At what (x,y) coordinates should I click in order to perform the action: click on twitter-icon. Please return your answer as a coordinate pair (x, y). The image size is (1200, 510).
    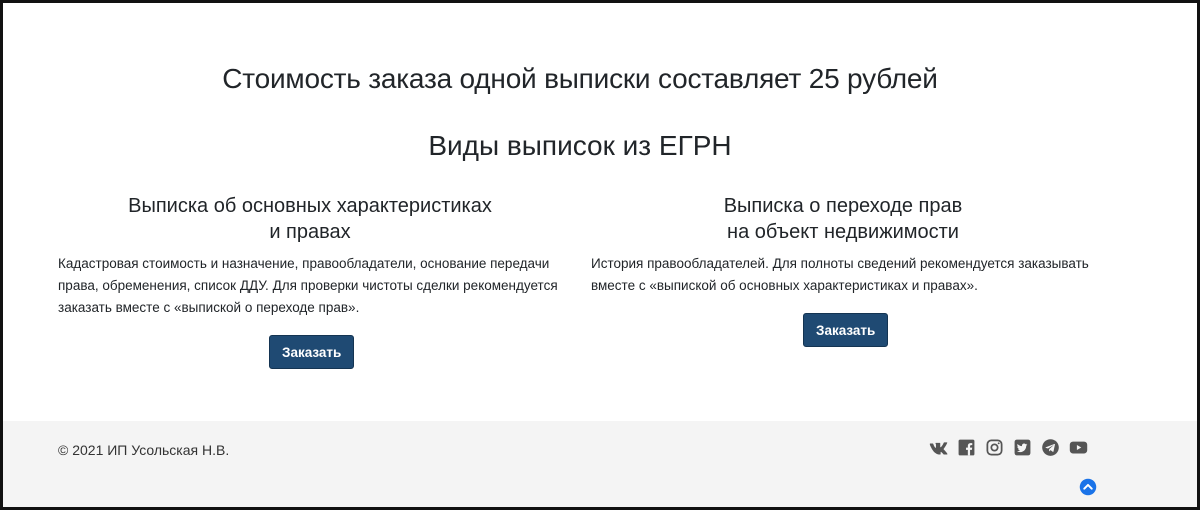
    Looking at the image, I should click on (1022, 447).